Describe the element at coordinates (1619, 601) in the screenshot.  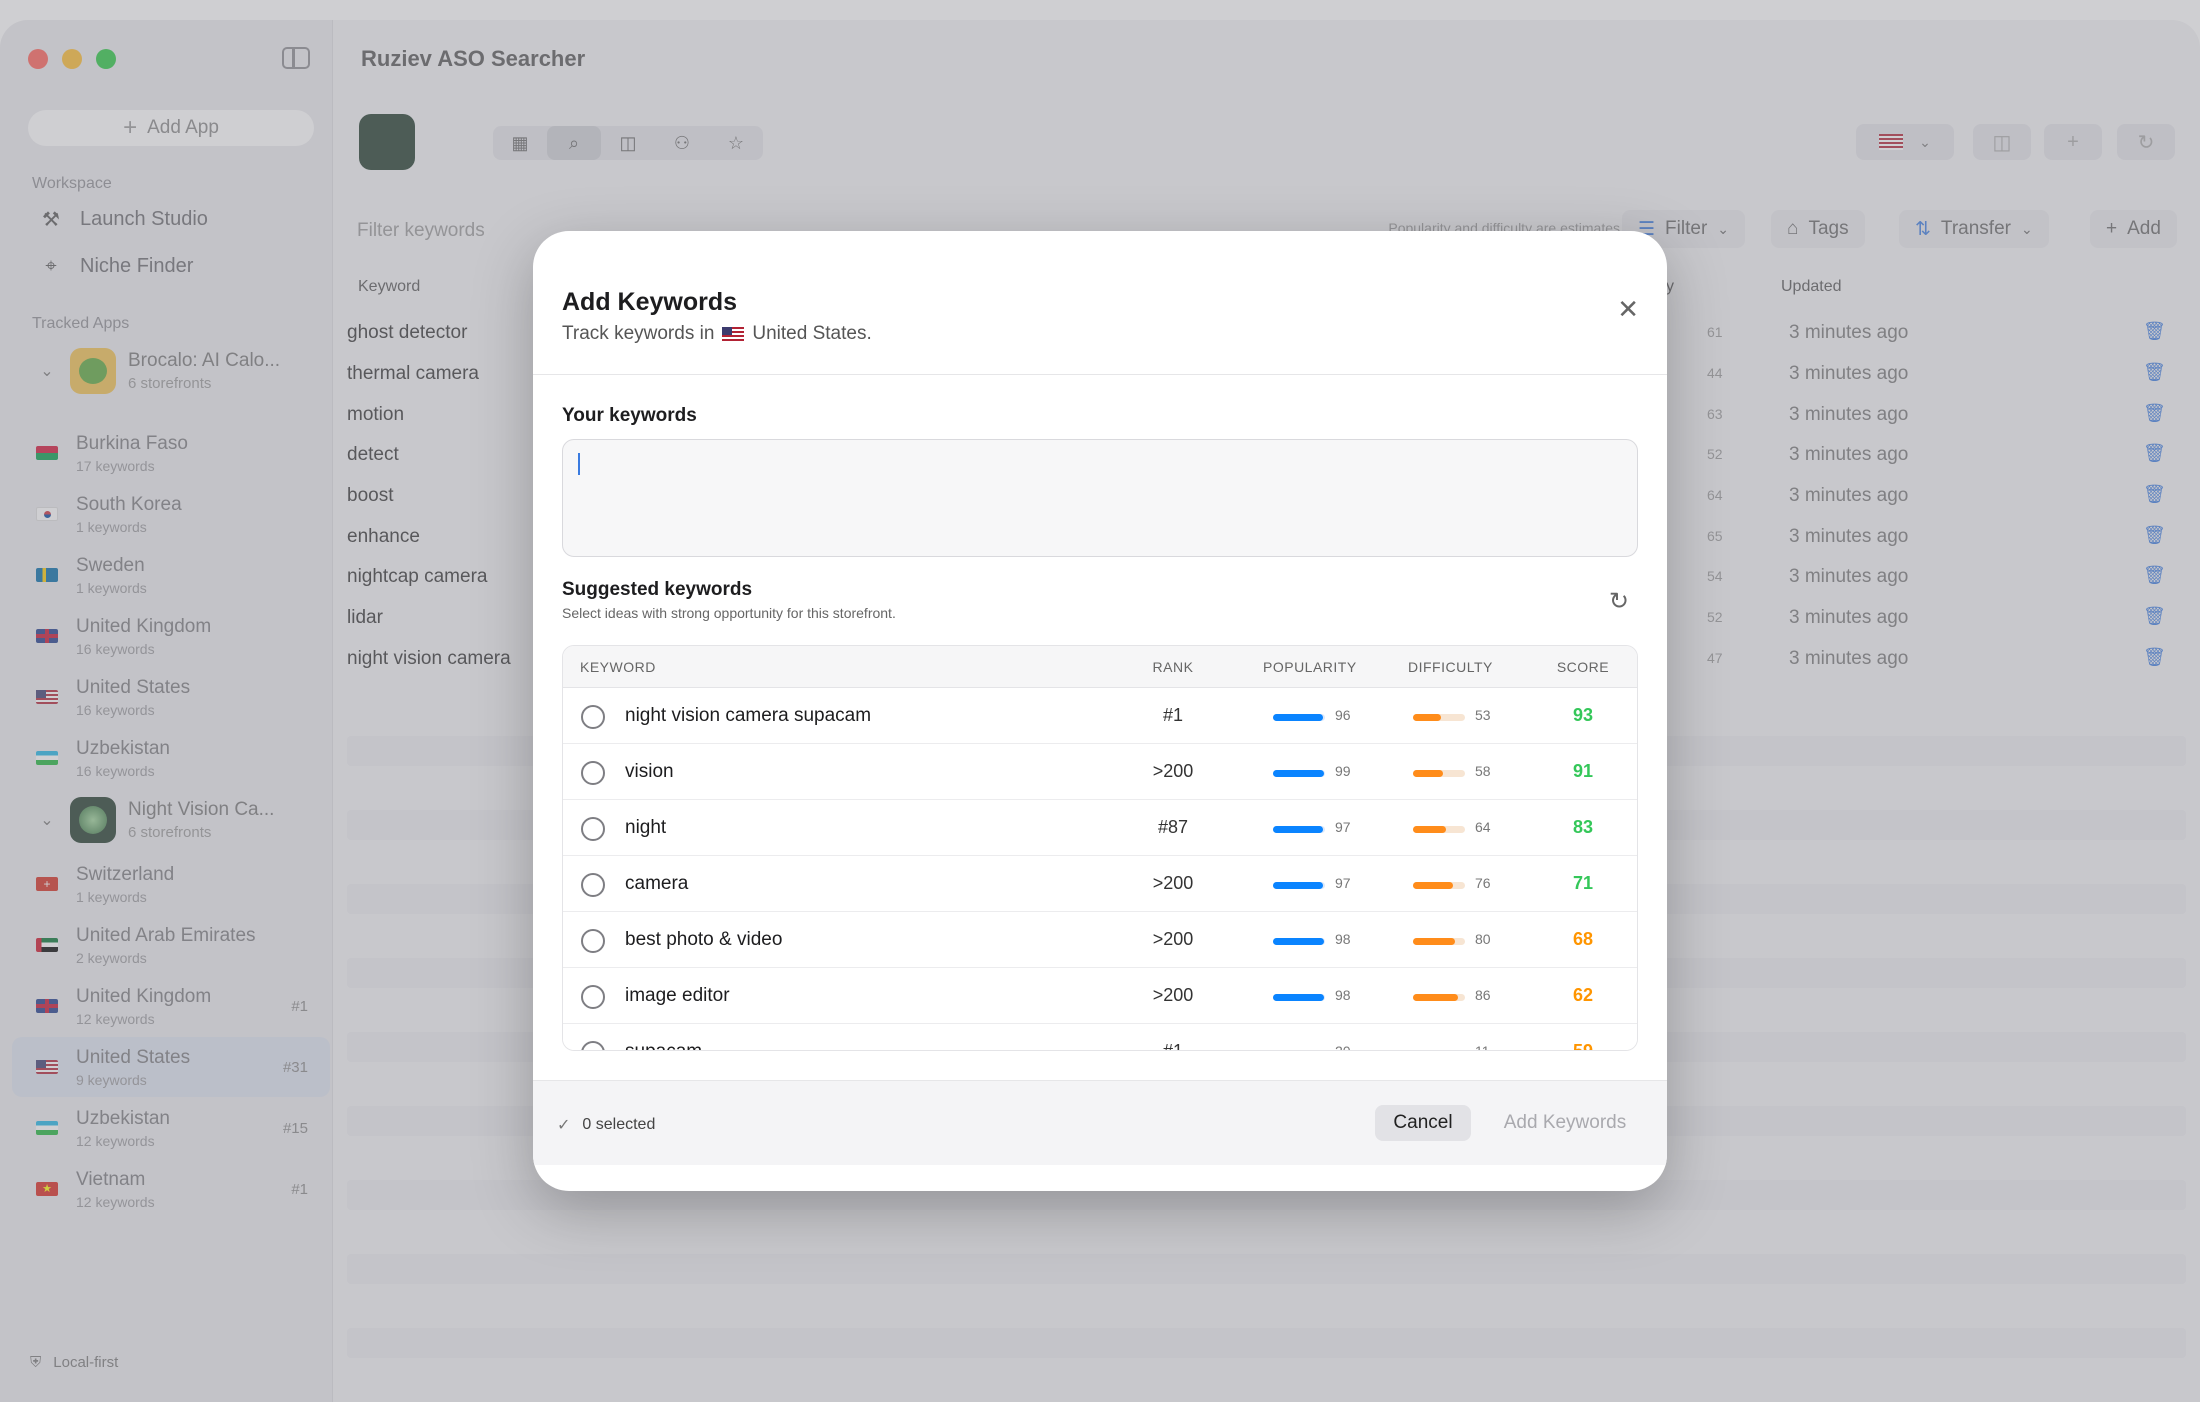
I see `refresh-icon: ↻` at that location.